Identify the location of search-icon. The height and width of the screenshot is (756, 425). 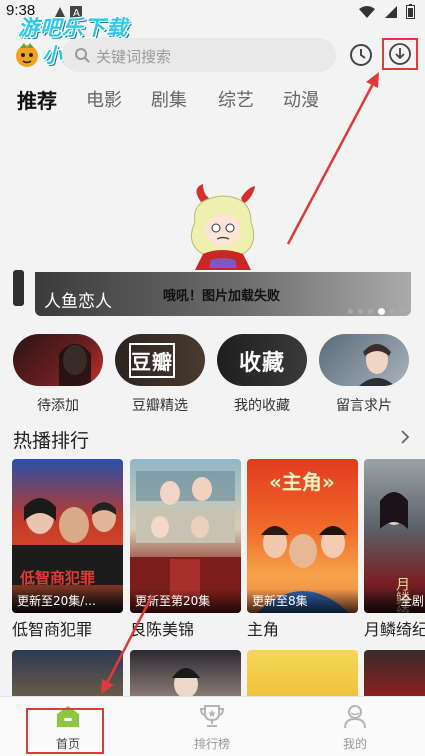
(82, 55).